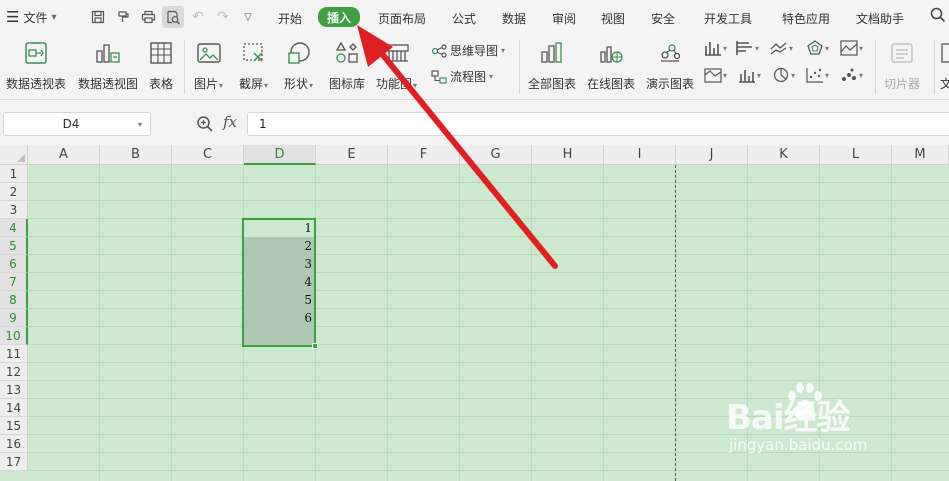 This screenshot has height=481, width=949. I want to click on column-header-l: L, so click(856, 155).